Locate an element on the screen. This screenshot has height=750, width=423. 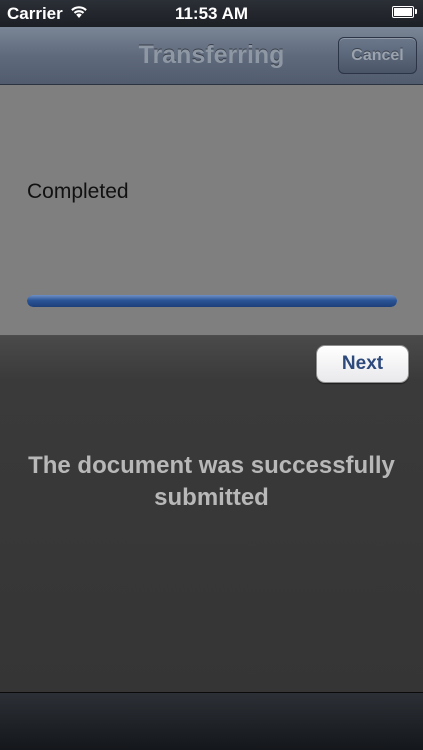
progress-bar-fill is located at coordinates (212, 301).